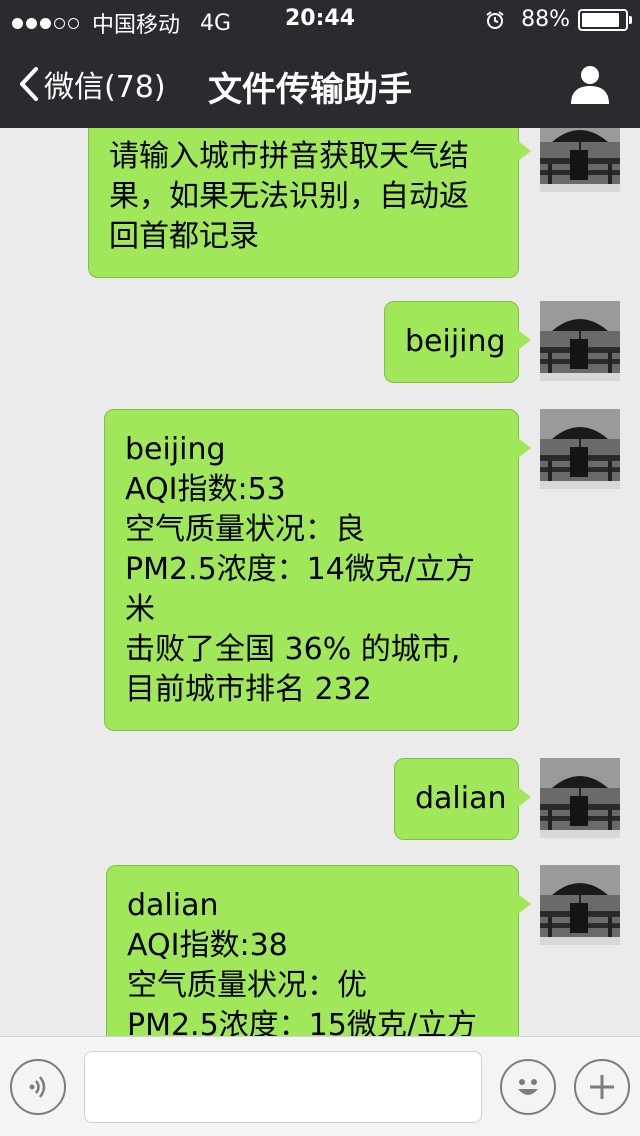  I want to click on battery-fill, so click(600, 19).